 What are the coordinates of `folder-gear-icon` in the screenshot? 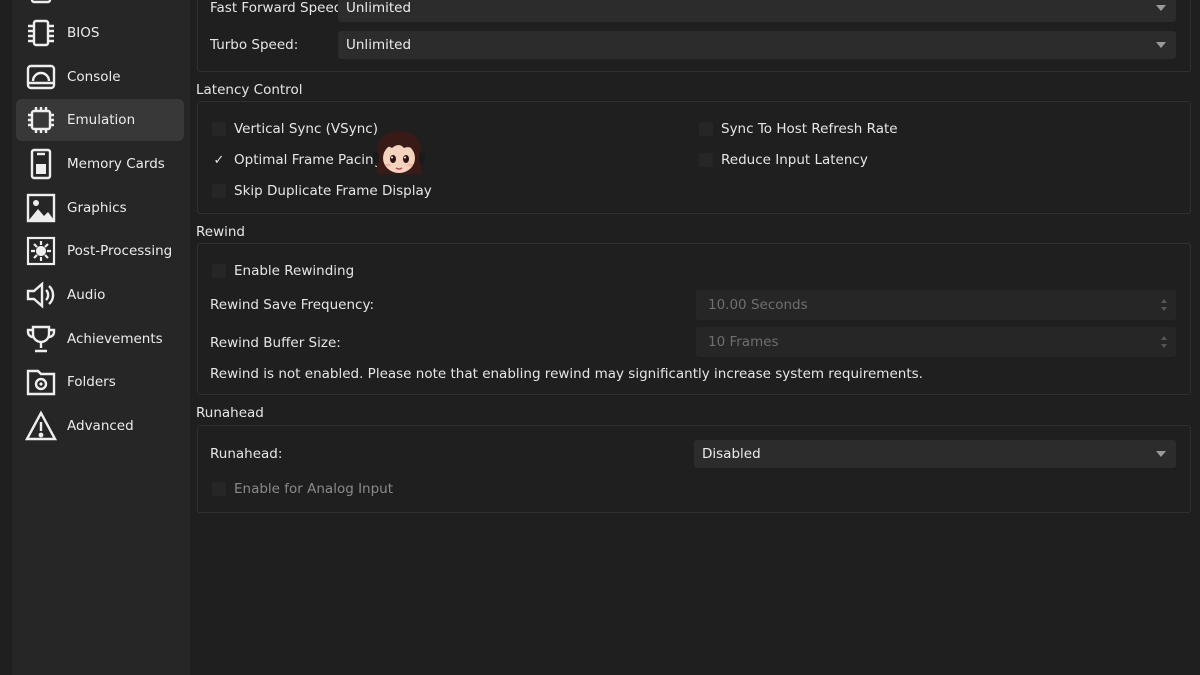 It's located at (41, 382).